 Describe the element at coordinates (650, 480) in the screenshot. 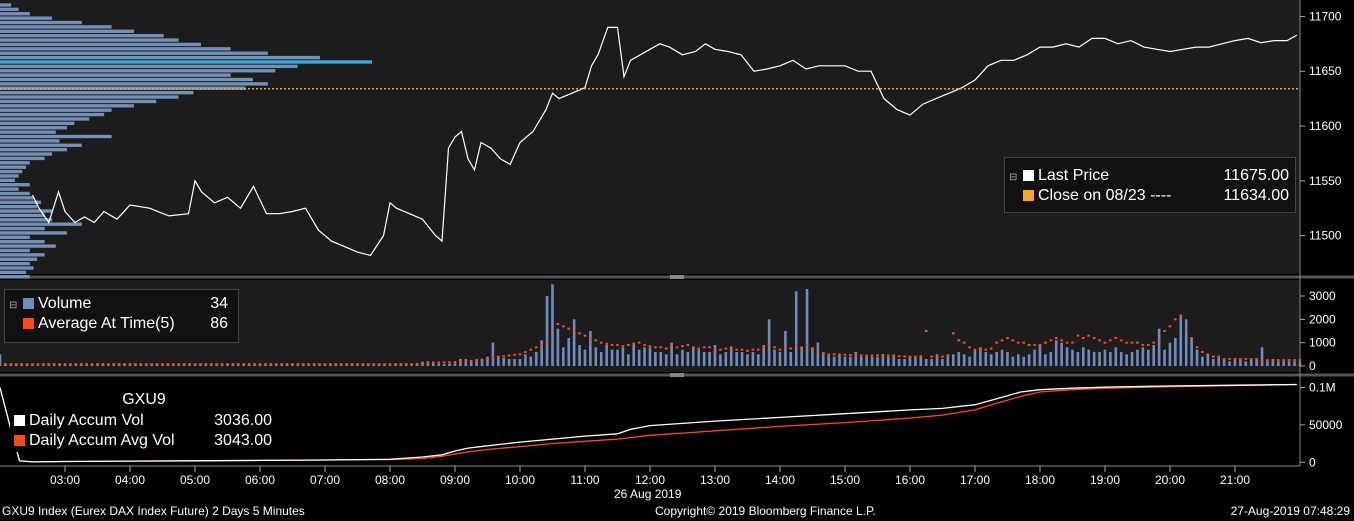

I see `x-tick-label: 12:00` at that location.